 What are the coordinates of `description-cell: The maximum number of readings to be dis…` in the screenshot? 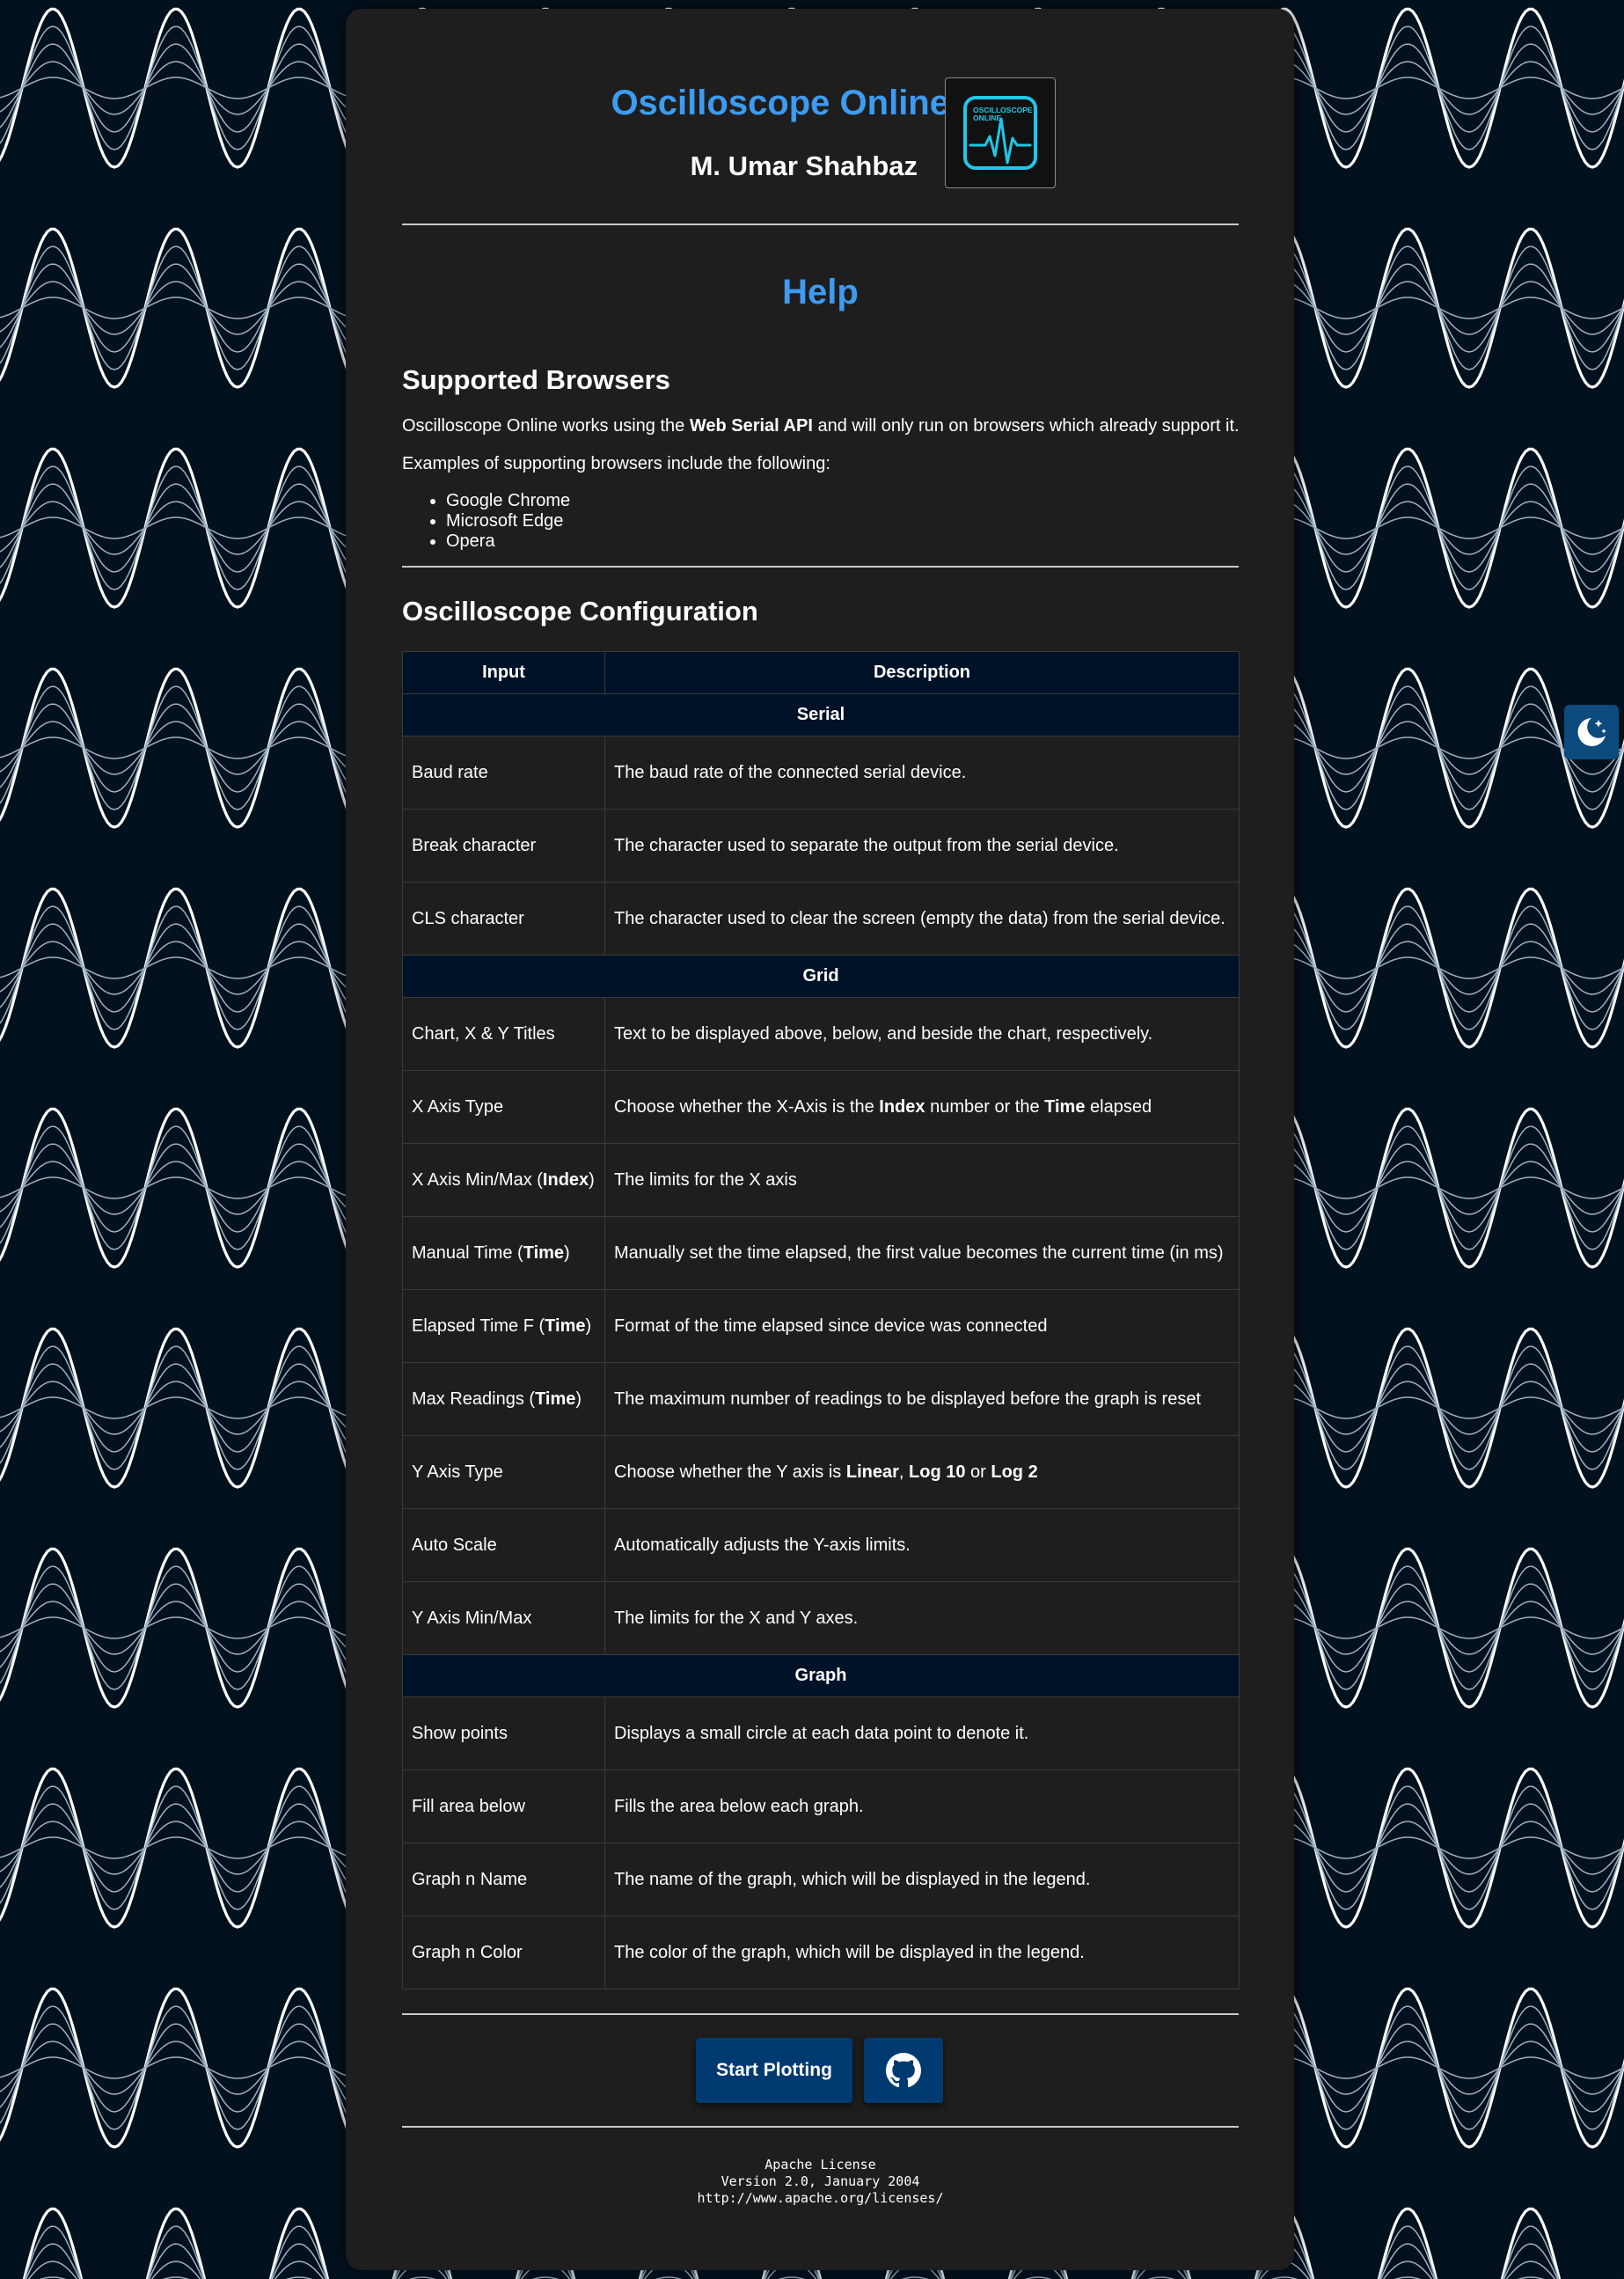 It's located at (922, 1399).